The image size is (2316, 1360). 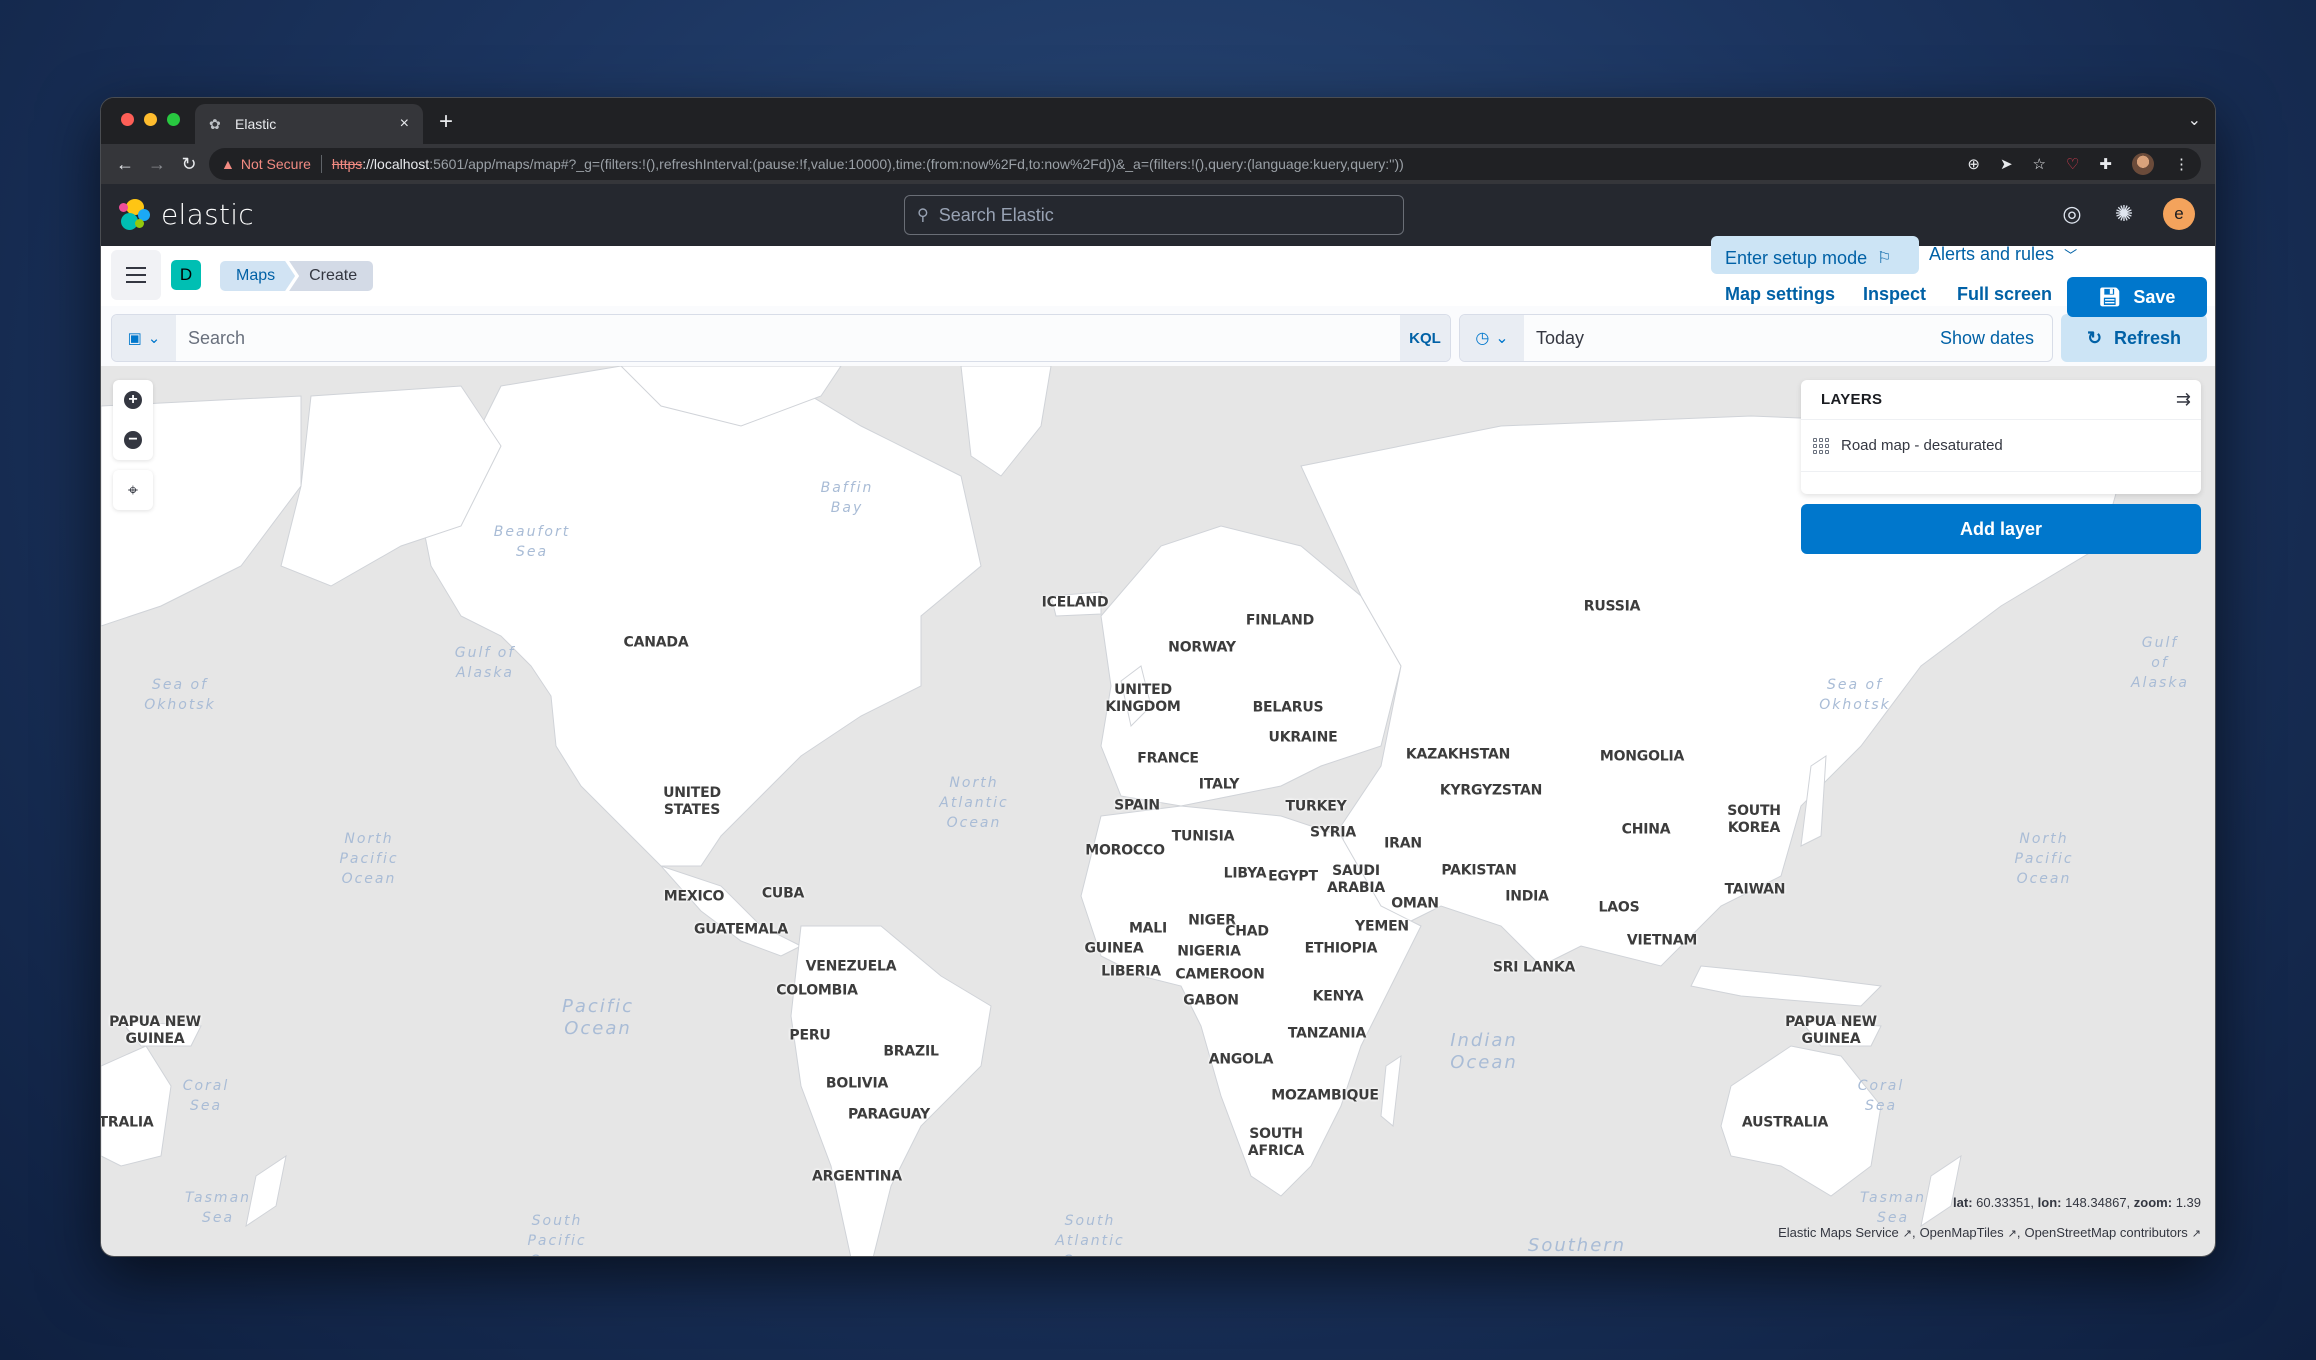 I want to click on attribution-link-osm: OpenStreetMap contributors ↗, so click(x=2112, y=1232).